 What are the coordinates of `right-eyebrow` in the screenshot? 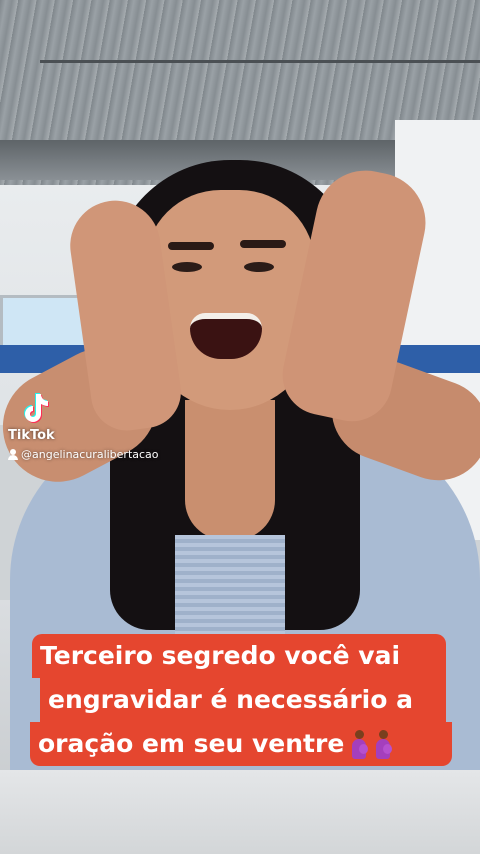 It's located at (263, 244).